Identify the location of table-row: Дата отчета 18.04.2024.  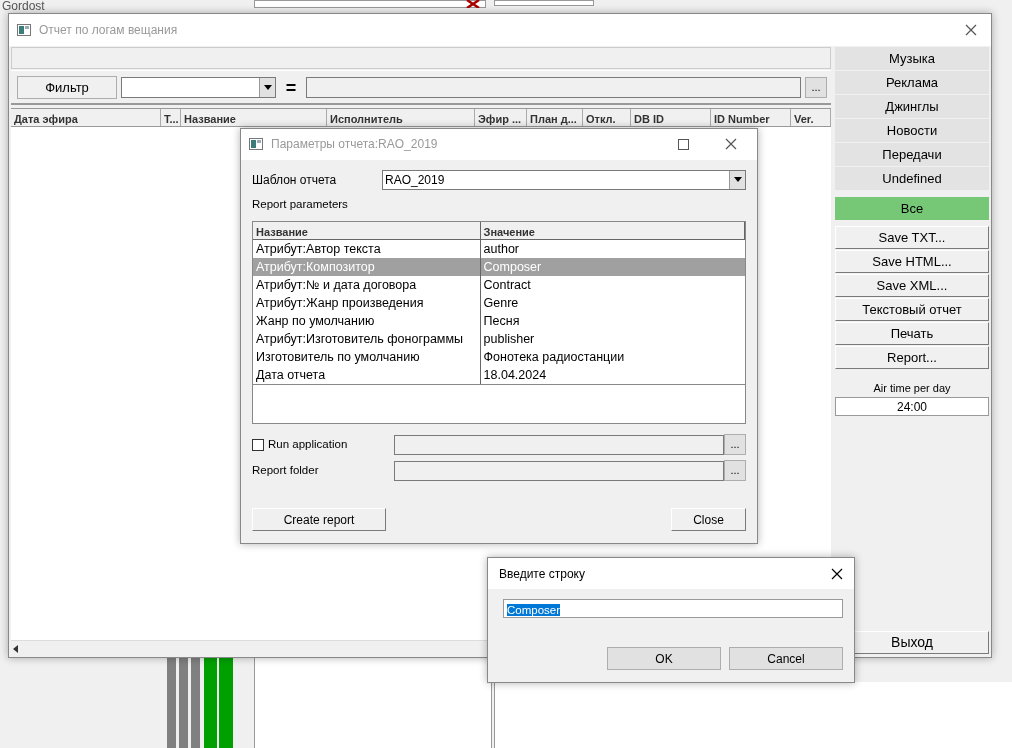
(499, 375).